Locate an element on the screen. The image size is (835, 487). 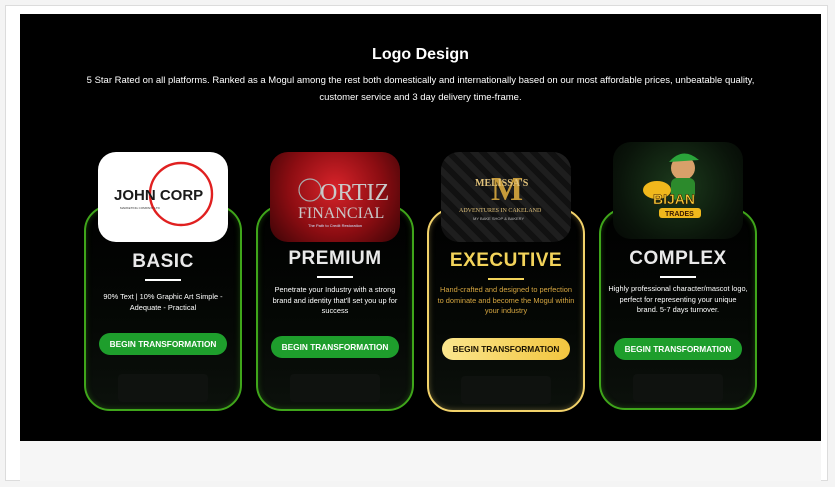
john-corp-logo-text: JOHN CORP is located at coordinates (158, 195).